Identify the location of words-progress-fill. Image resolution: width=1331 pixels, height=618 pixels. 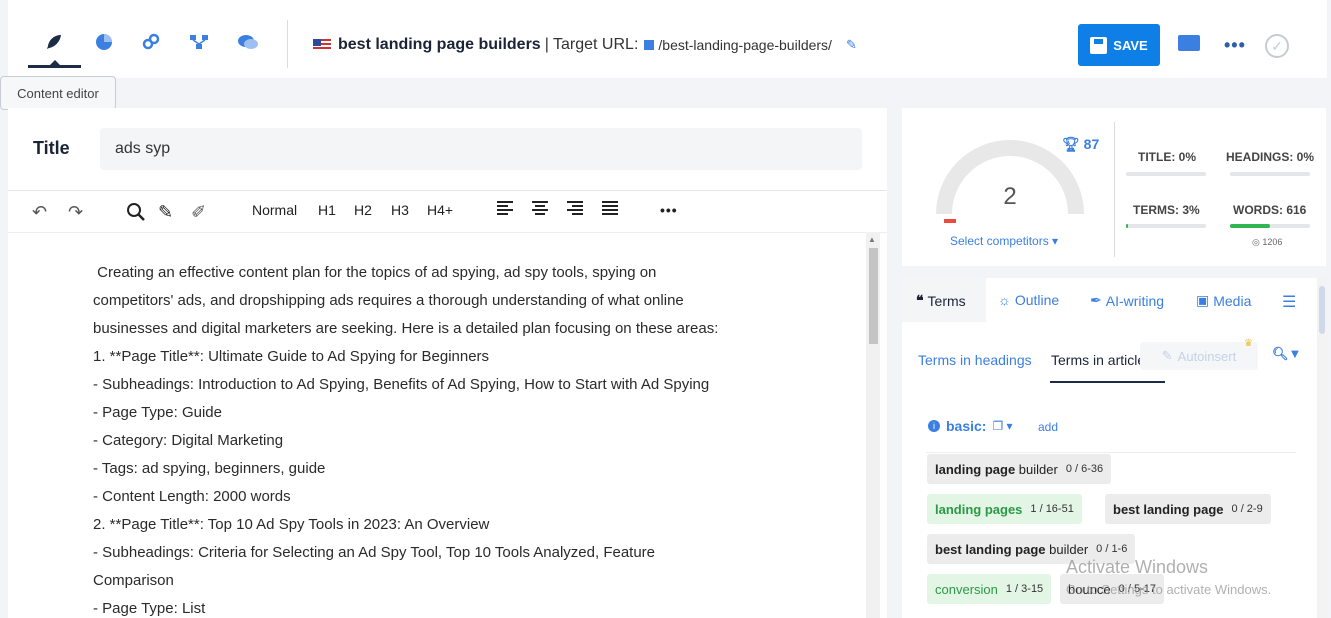
(1250, 226).